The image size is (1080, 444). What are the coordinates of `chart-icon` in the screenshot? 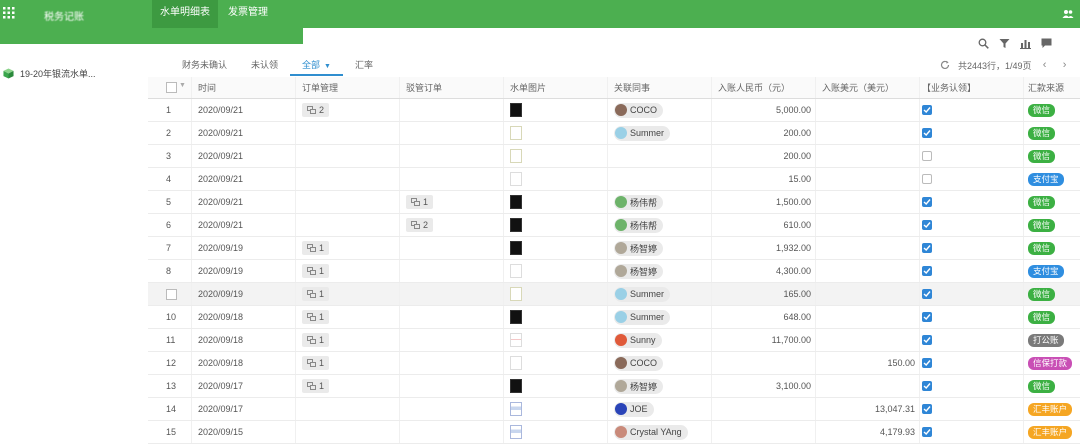 It's located at (1025, 43).